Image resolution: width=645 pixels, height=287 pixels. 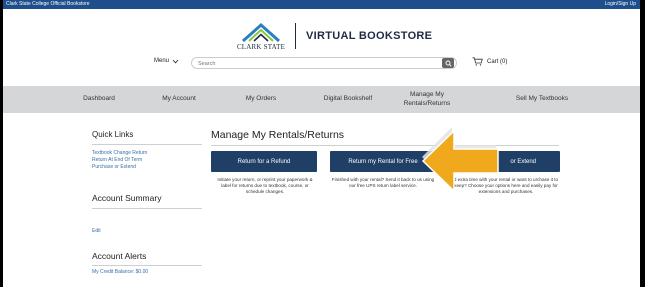 What do you see at coordinates (278, 135) in the screenshot?
I see `page-title: Manage My Rentals/Returns` at bounding box center [278, 135].